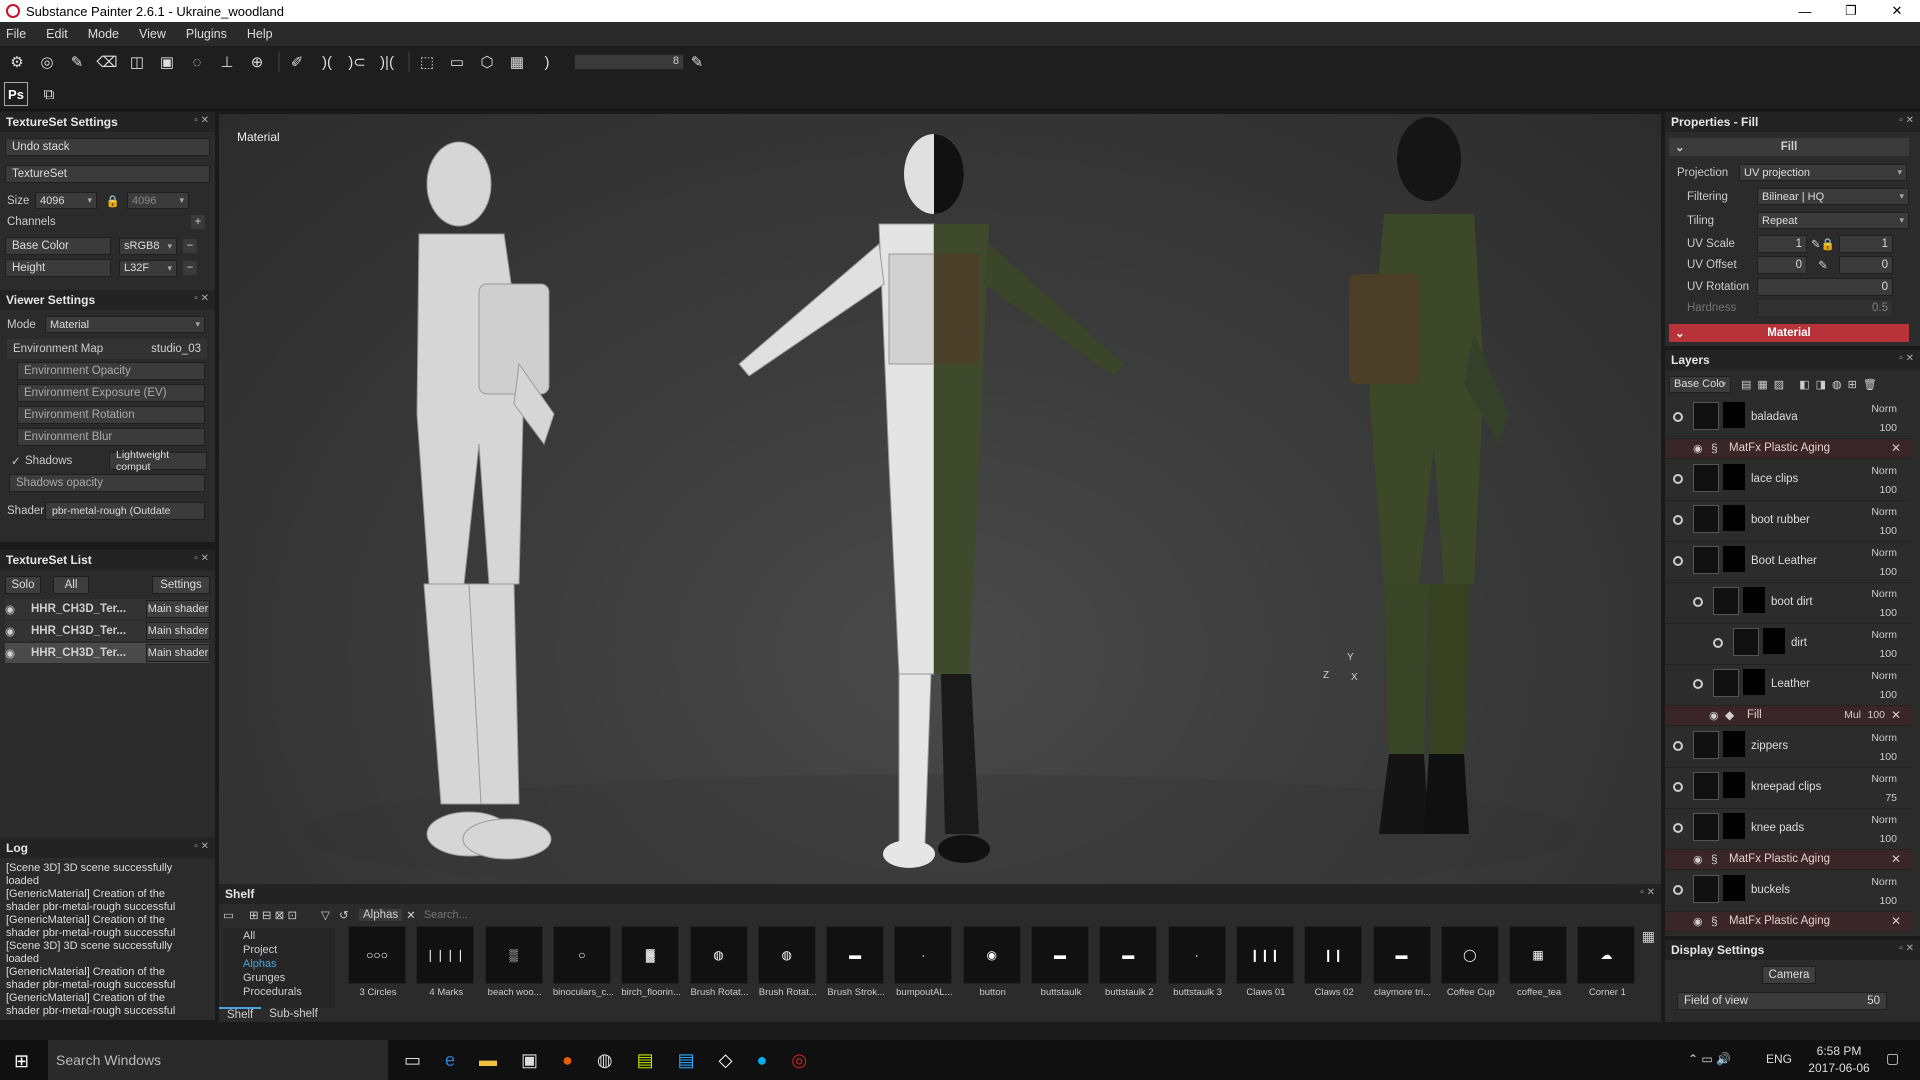 This screenshot has width=1920, height=1080. I want to click on shelf-category: All, so click(279, 935).